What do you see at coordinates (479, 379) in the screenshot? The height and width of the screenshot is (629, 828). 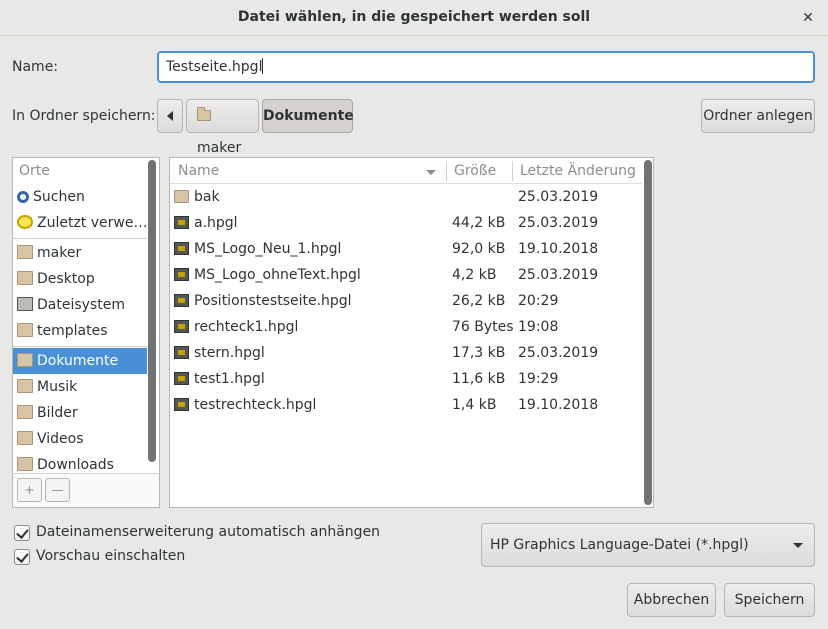 I see `file-size: 11,6 kB` at bounding box center [479, 379].